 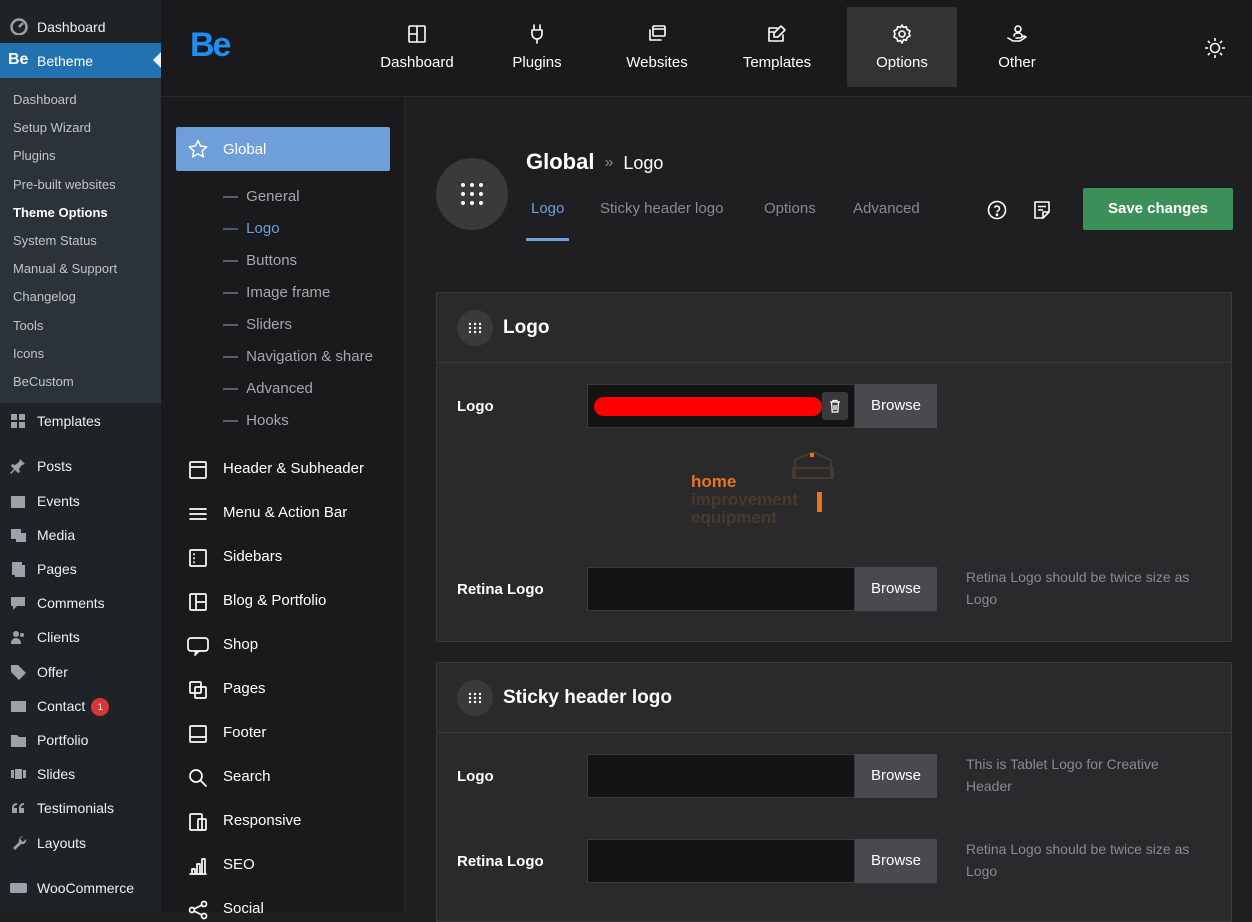 What do you see at coordinates (537, 47) in the screenshot?
I see `nav-plugins: Plugins` at bounding box center [537, 47].